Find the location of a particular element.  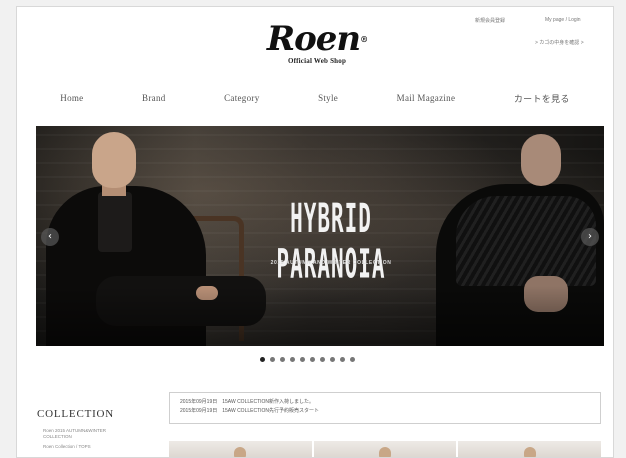

nav-cart: カートを見る is located at coordinates (542, 98).